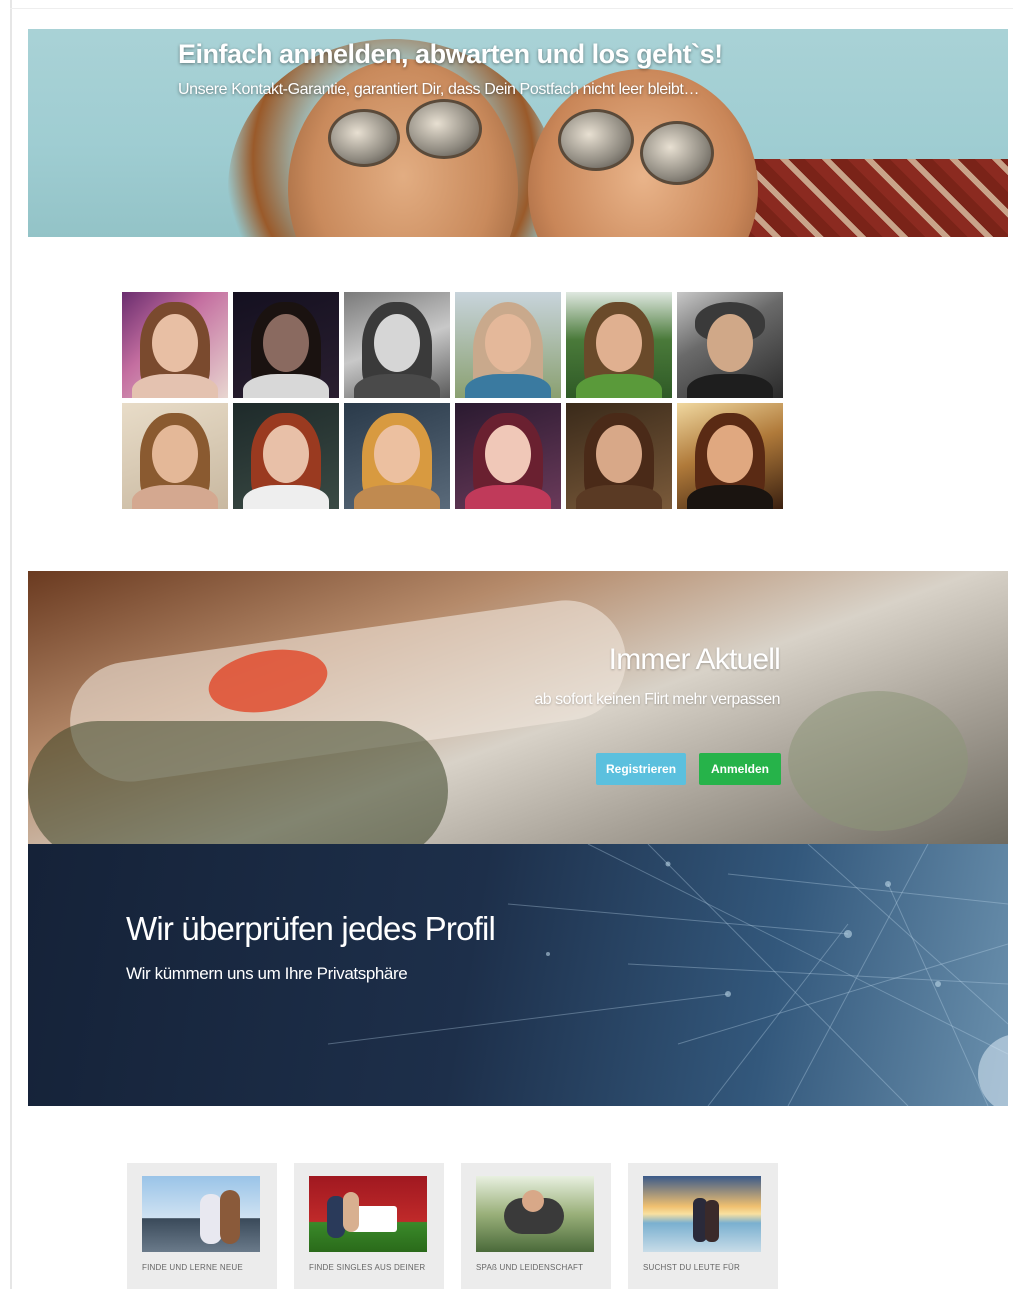  I want to click on feature-card-3: SPAß UND LEIDENSCHAFT, so click(536, 1226).